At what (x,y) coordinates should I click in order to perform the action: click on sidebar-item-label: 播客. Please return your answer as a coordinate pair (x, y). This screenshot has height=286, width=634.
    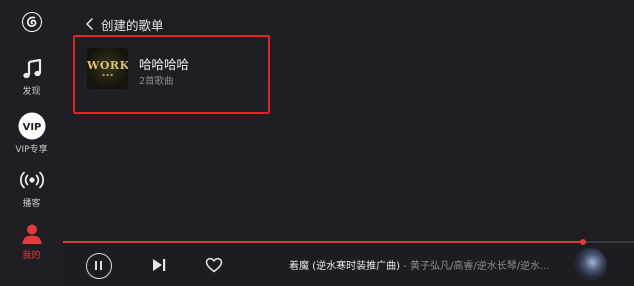
    Looking at the image, I should click on (31, 204).